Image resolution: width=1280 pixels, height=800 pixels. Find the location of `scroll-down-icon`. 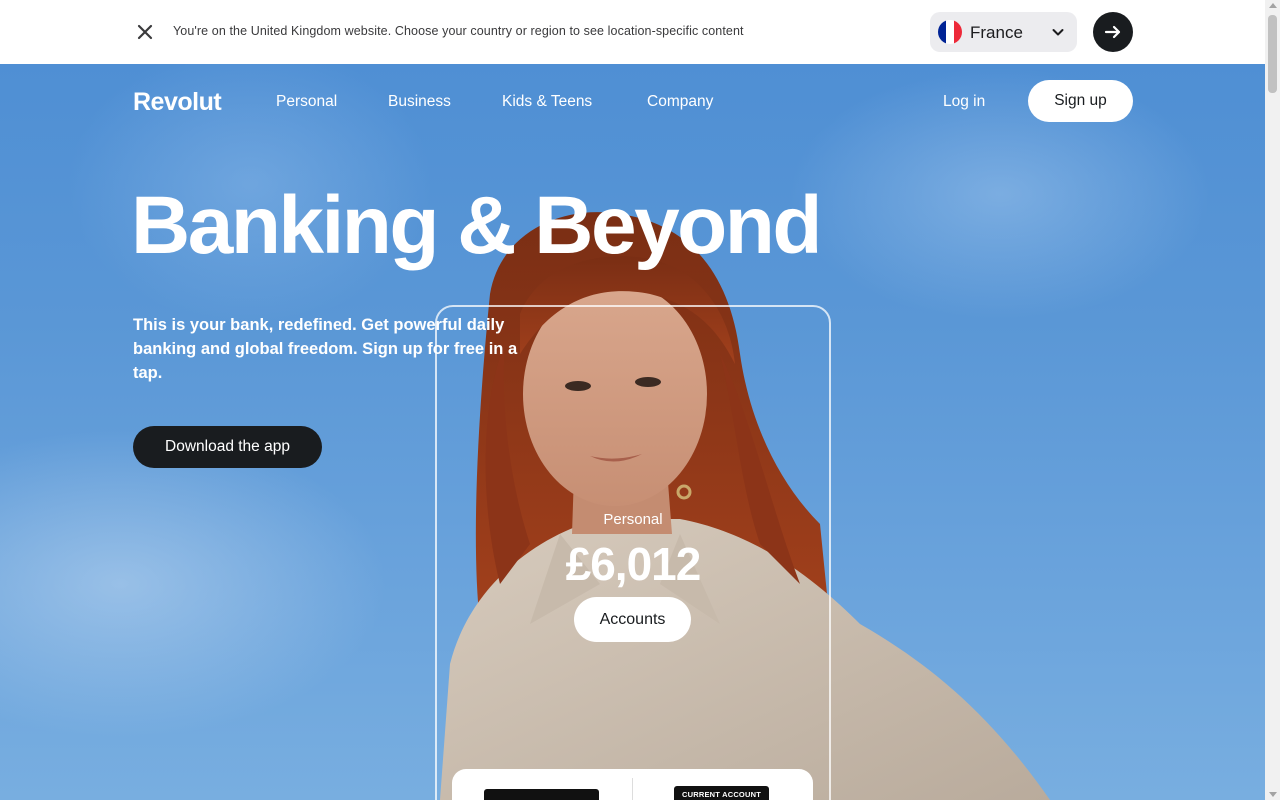

scroll-down-icon is located at coordinates (1272, 794).